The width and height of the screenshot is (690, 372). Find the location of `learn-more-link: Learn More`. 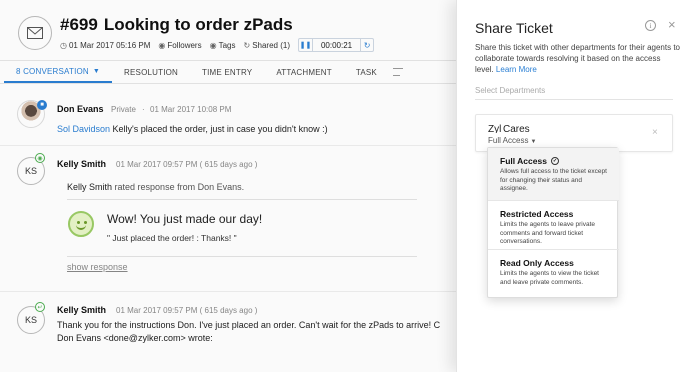

learn-more-link: Learn More is located at coordinates (516, 69).